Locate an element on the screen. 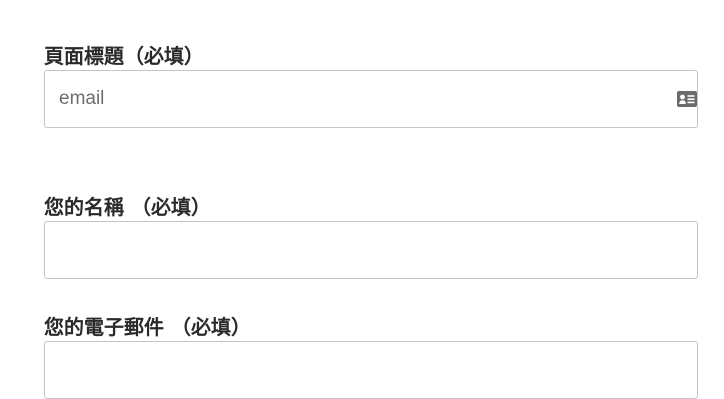 This screenshot has width=724, height=399. your-name-input is located at coordinates (371, 250).